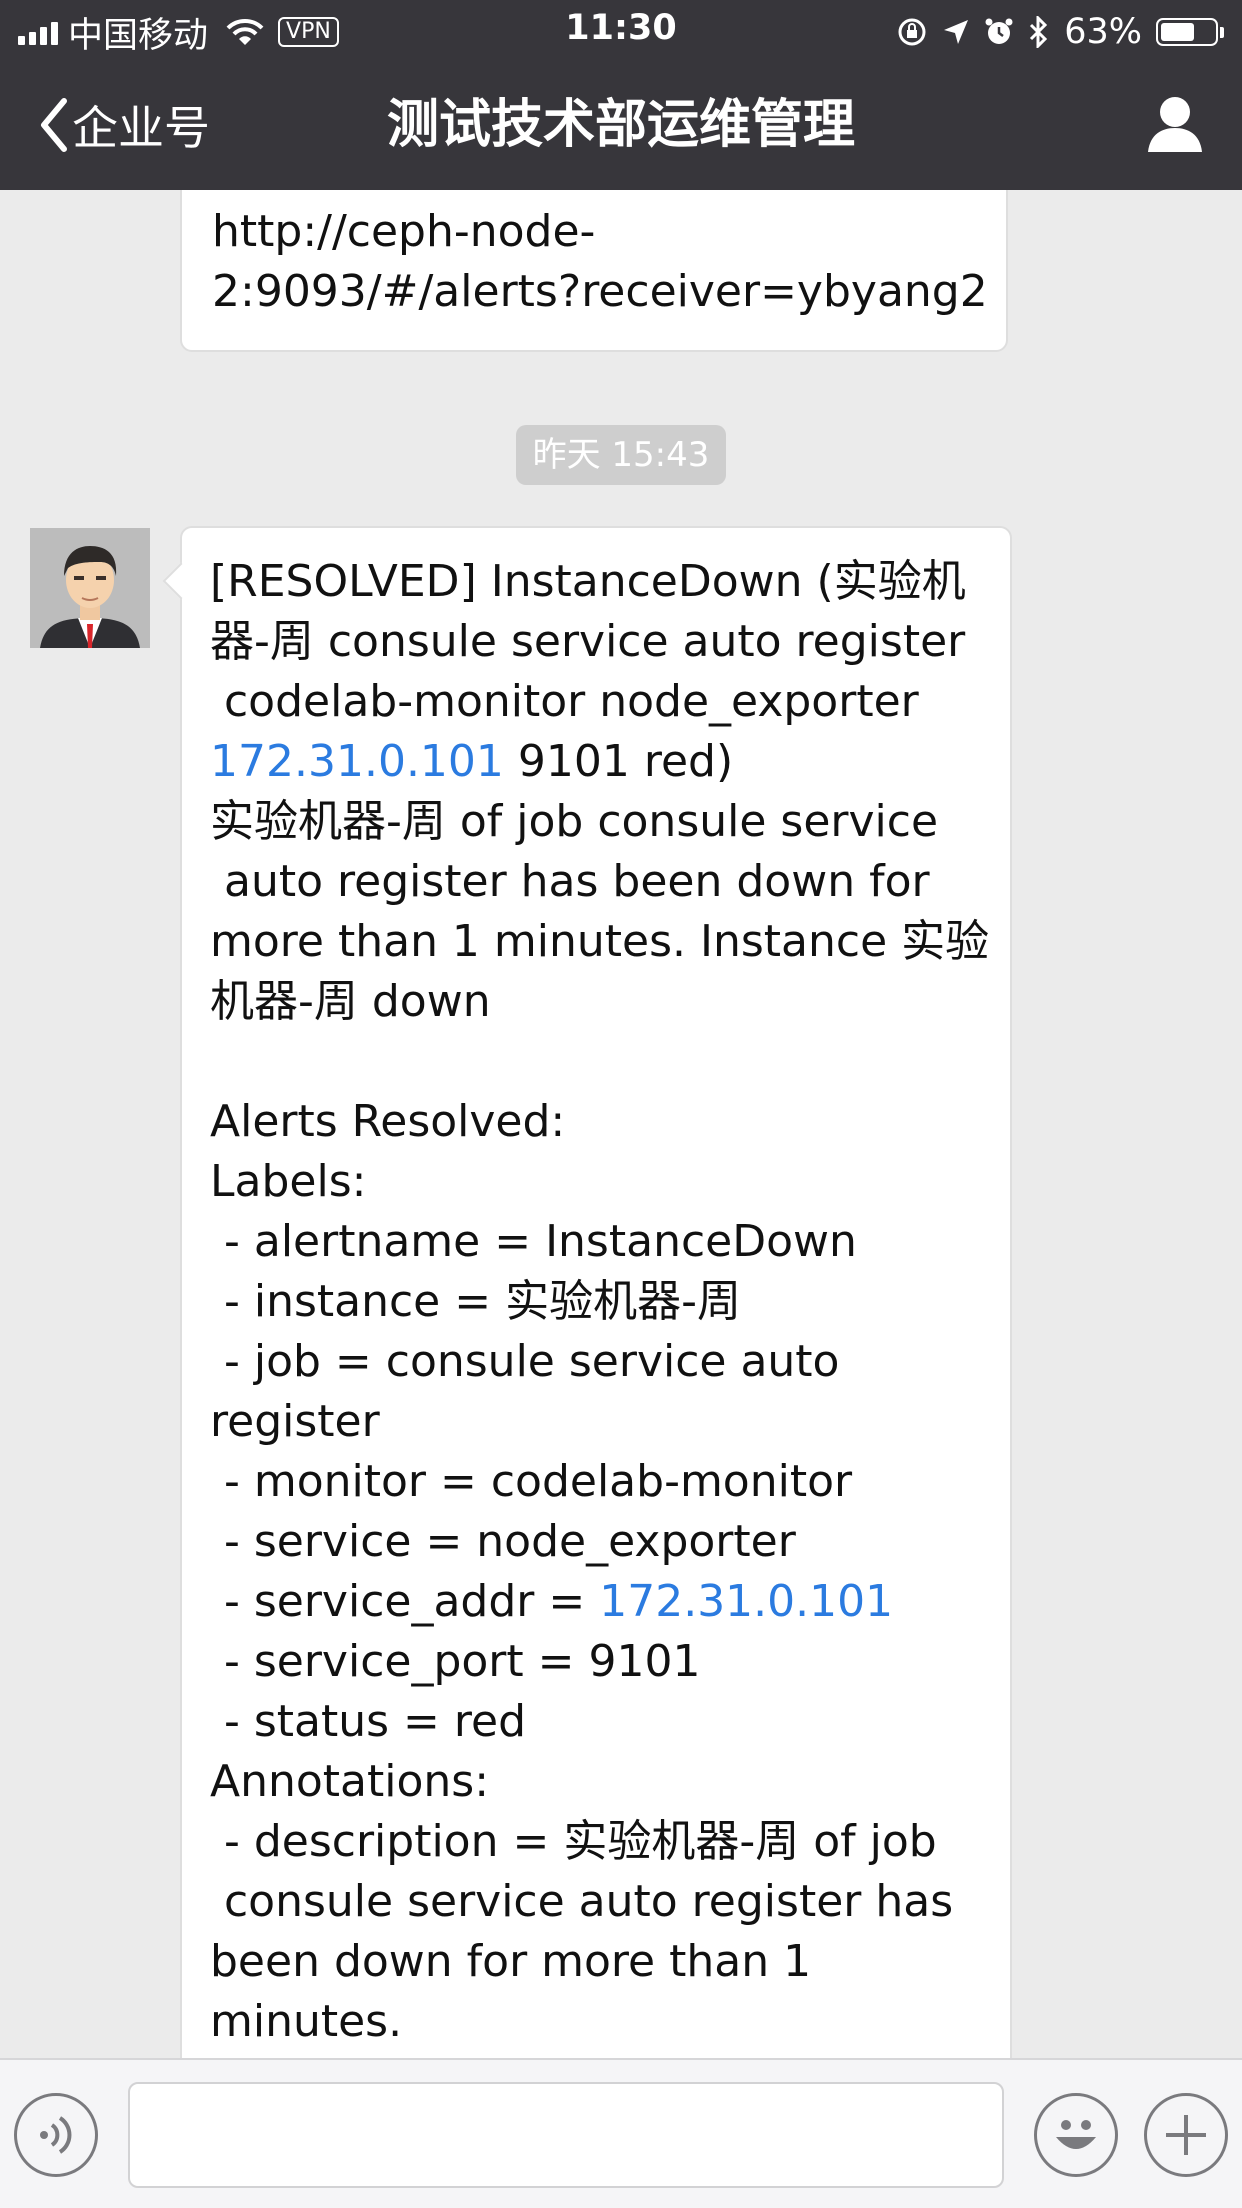 Image resolution: width=1242 pixels, height=2208 pixels. What do you see at coordinates (404, 231) in the screenshot?
I see `message-line: http://ceph-node-` at bounding box center [404, 231].